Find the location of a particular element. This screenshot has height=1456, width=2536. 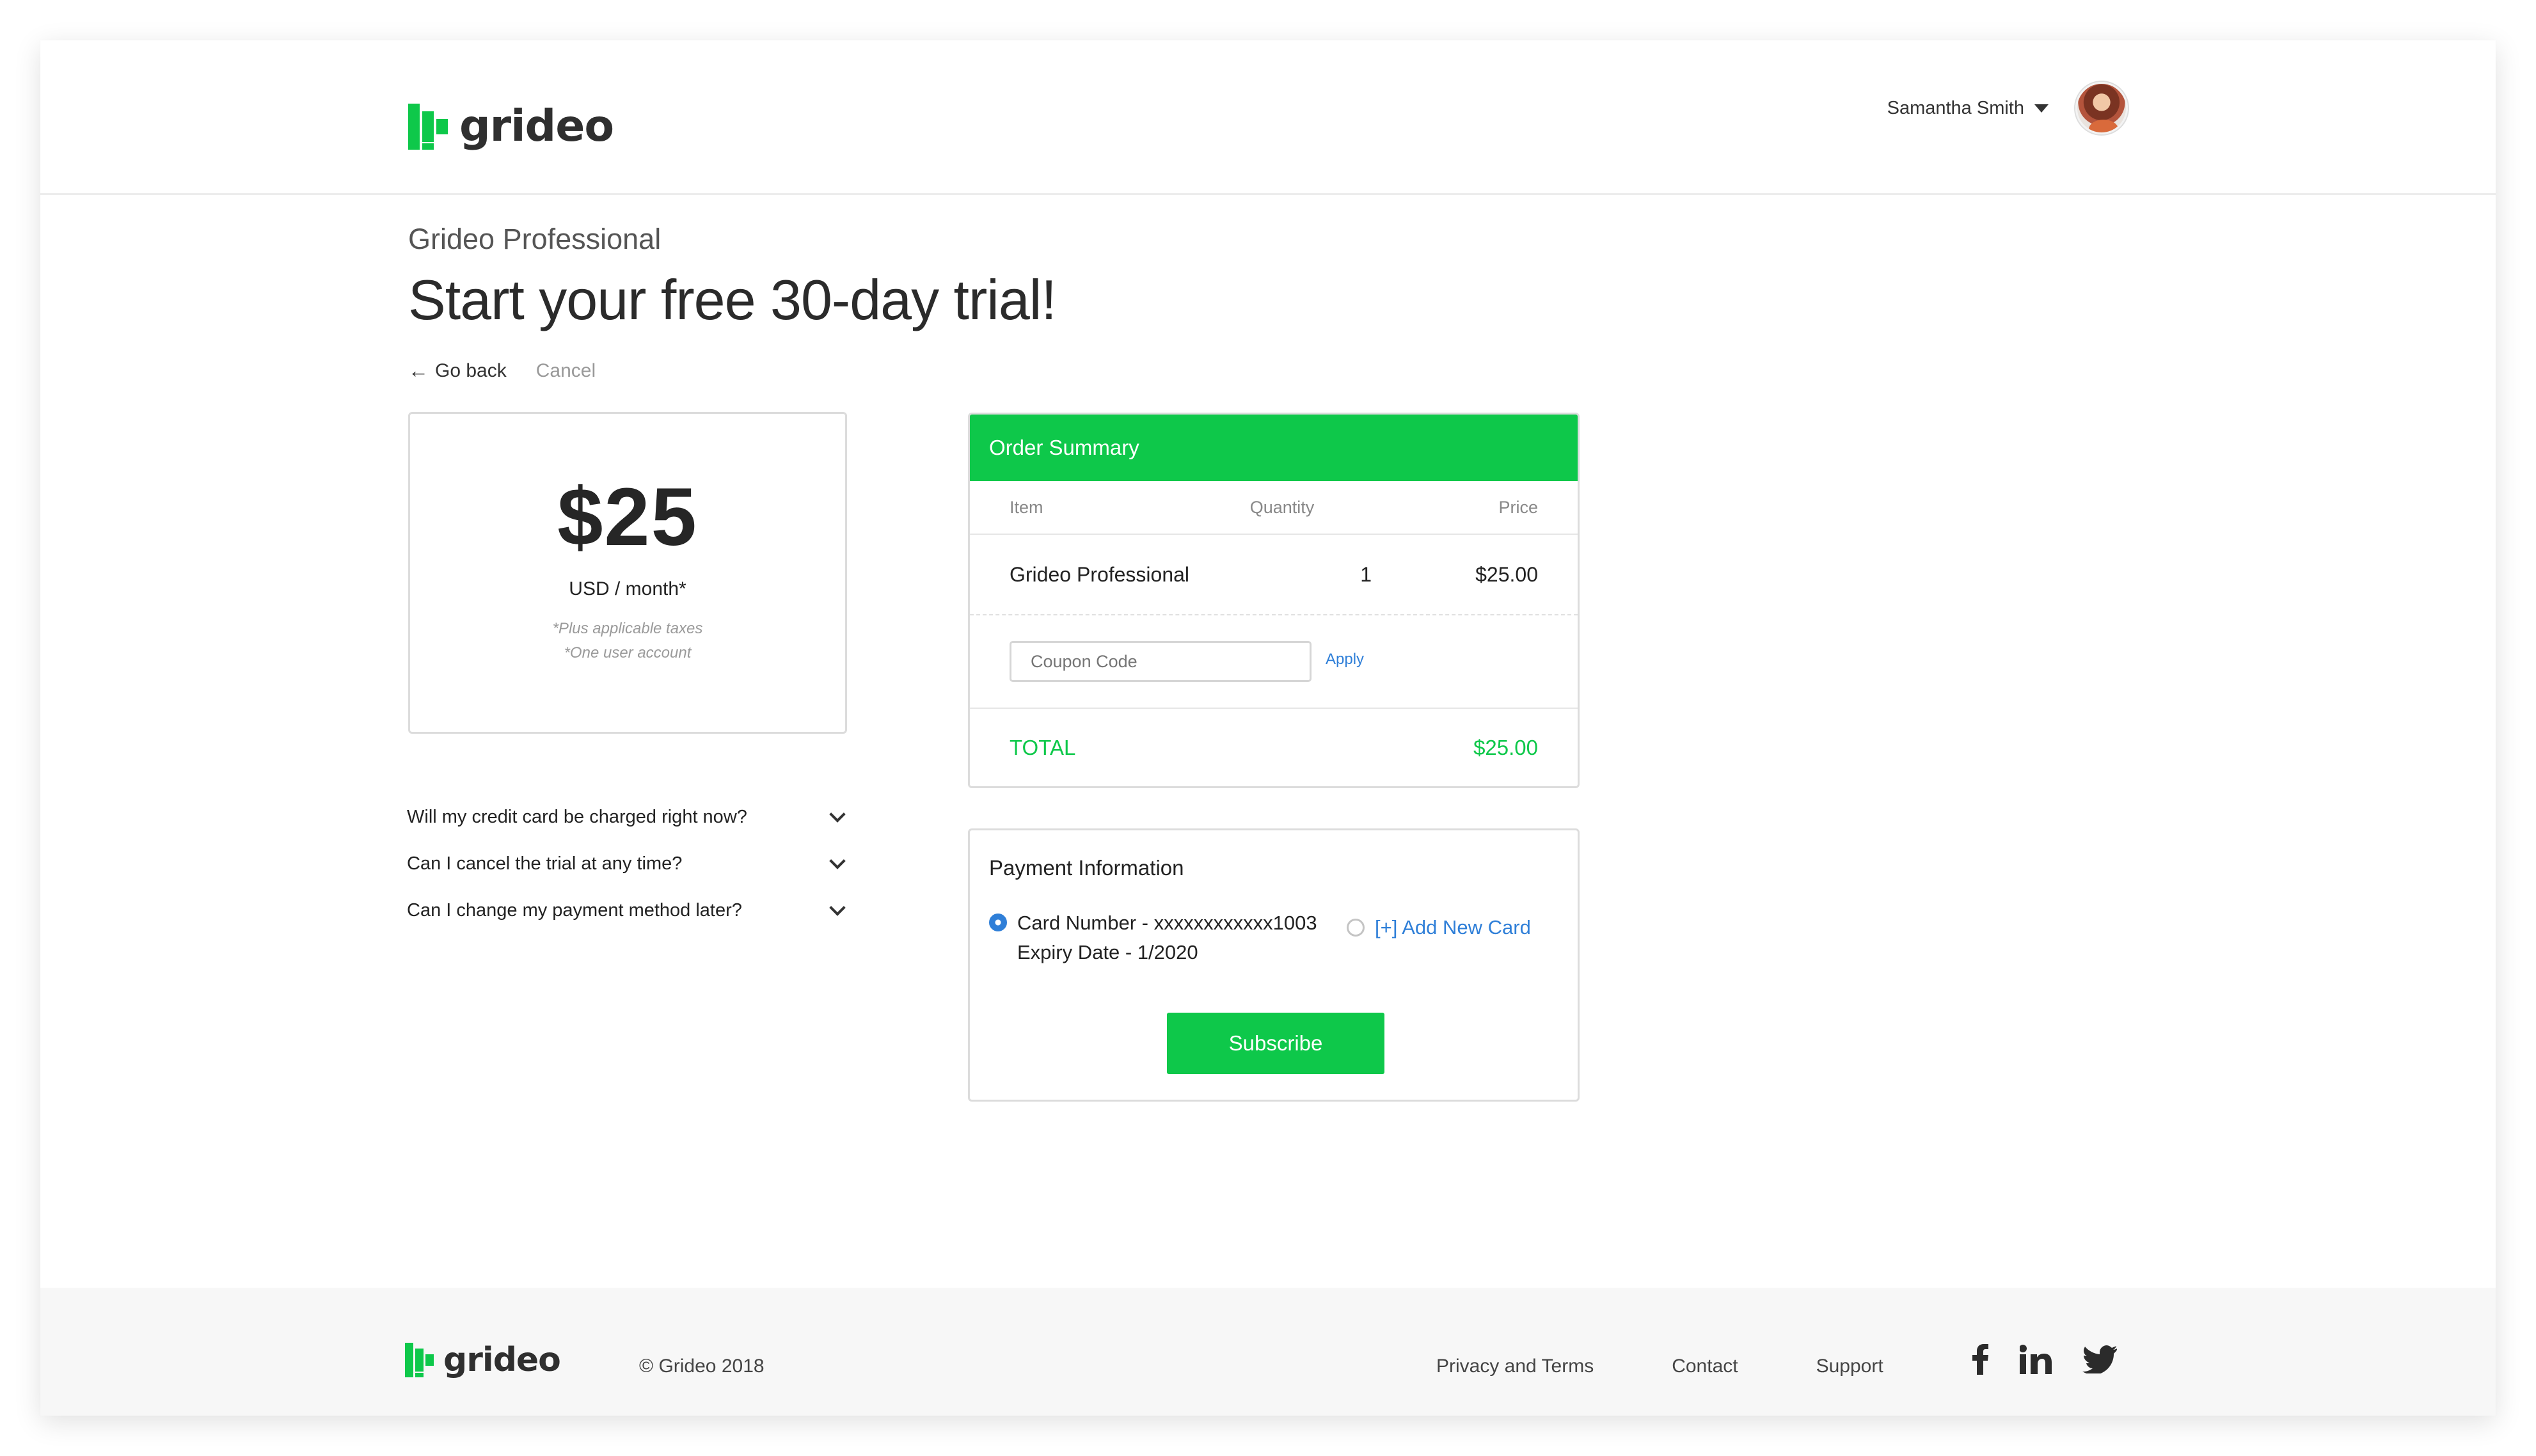

logo-wordmark: grideo is located at coordinates (536, 126).